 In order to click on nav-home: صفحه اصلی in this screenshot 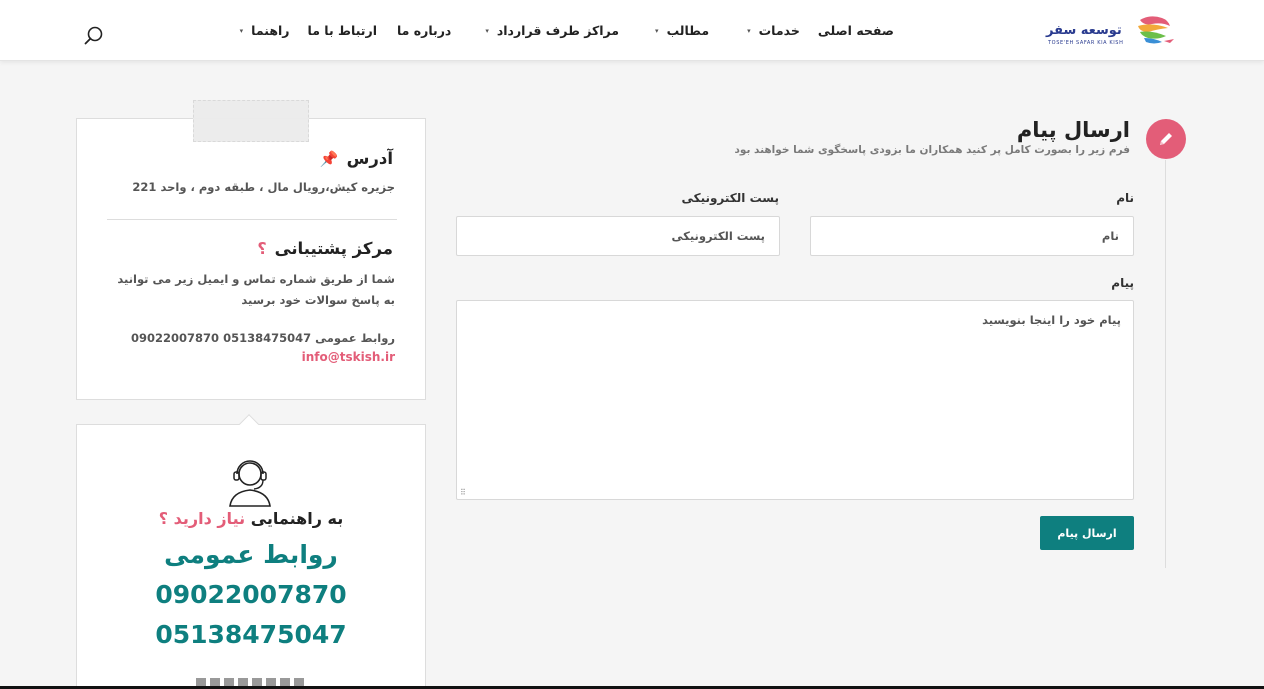, I will do `click(856, 30)`.